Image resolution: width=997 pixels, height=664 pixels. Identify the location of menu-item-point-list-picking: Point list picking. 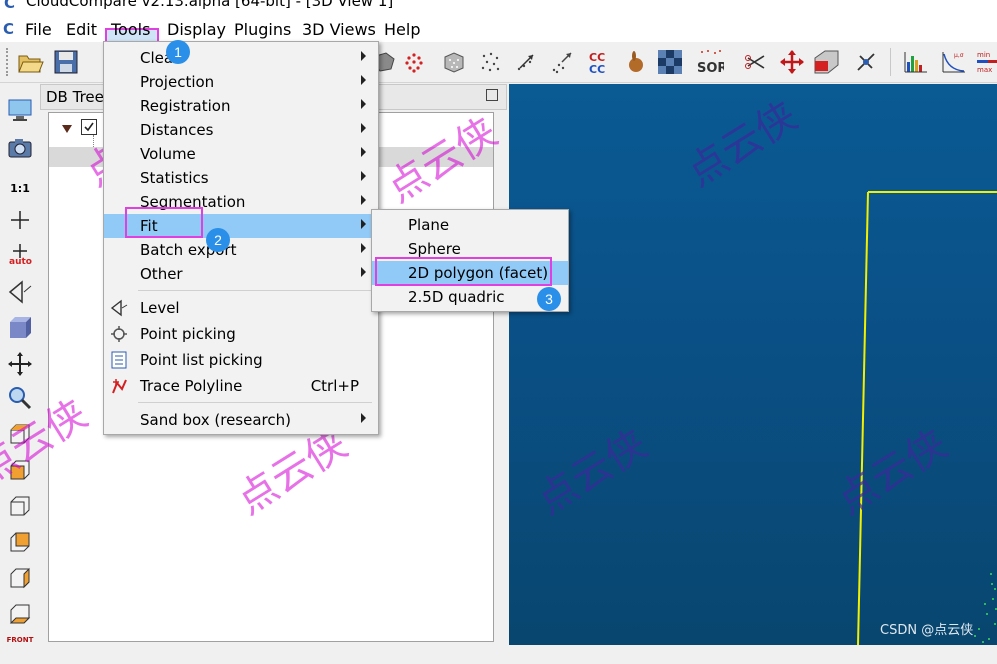
(241, 360).